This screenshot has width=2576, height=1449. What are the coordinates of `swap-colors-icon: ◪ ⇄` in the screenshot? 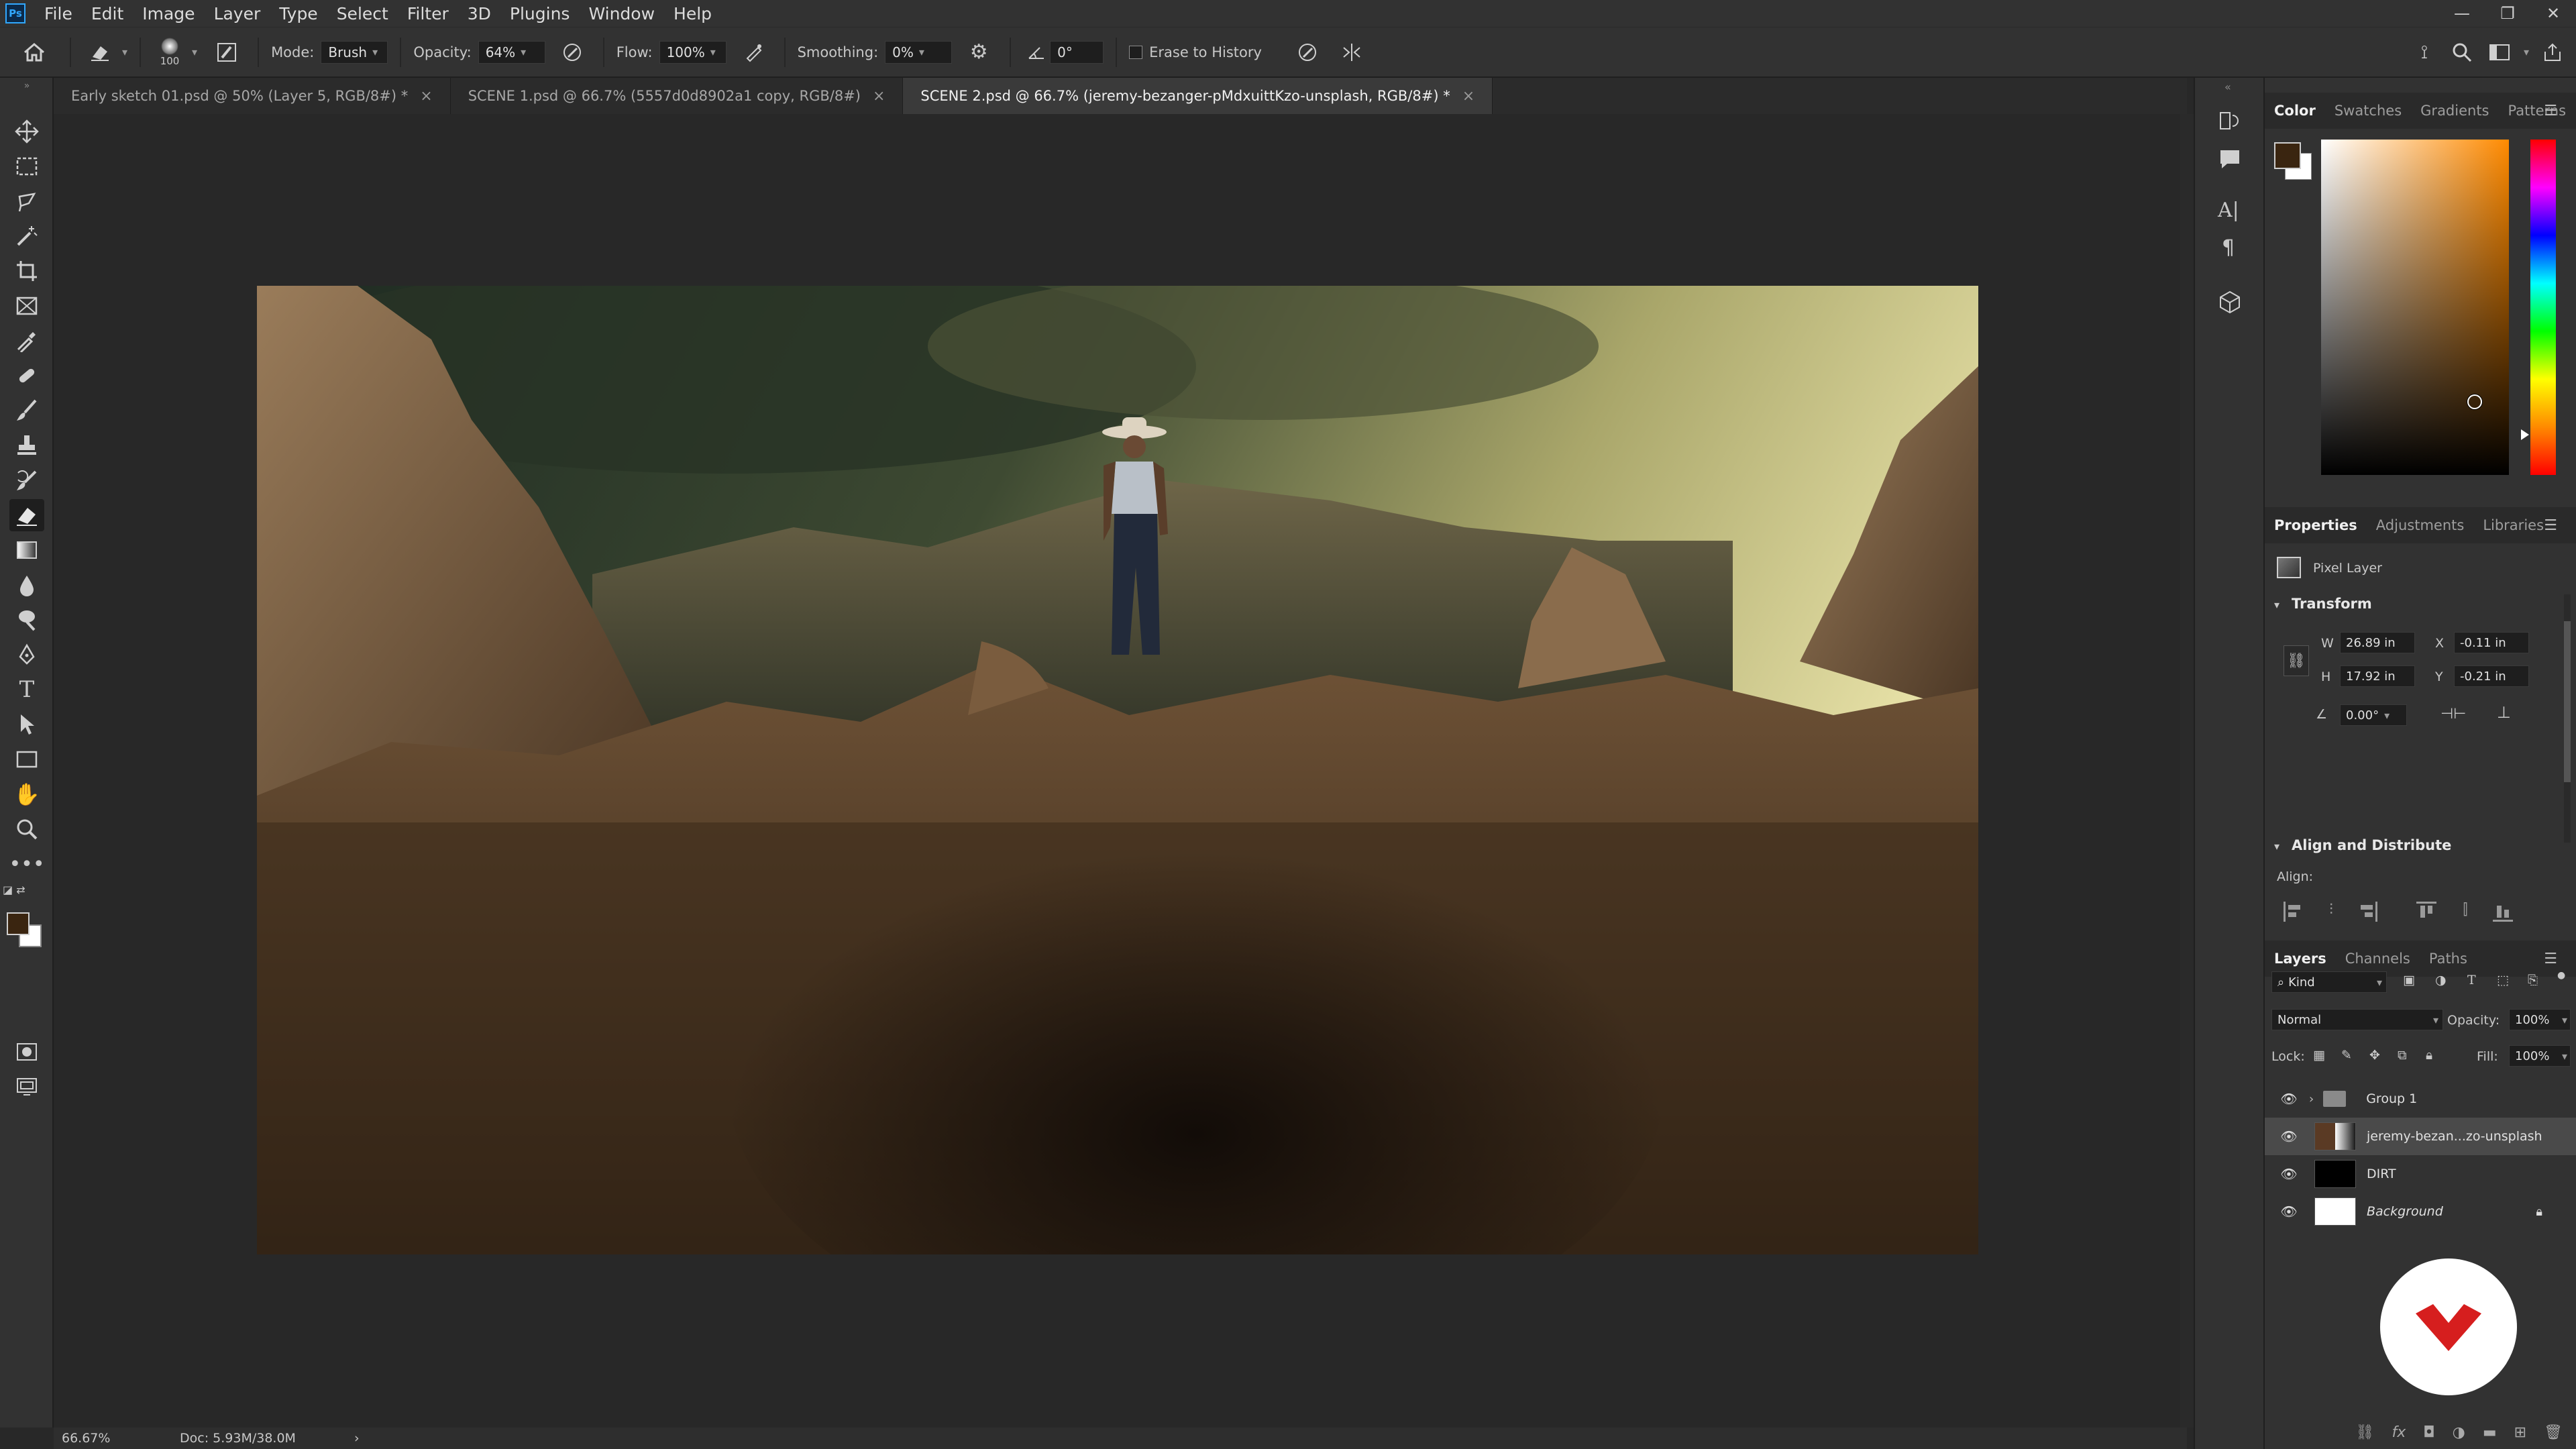 It's located at (20, 889).